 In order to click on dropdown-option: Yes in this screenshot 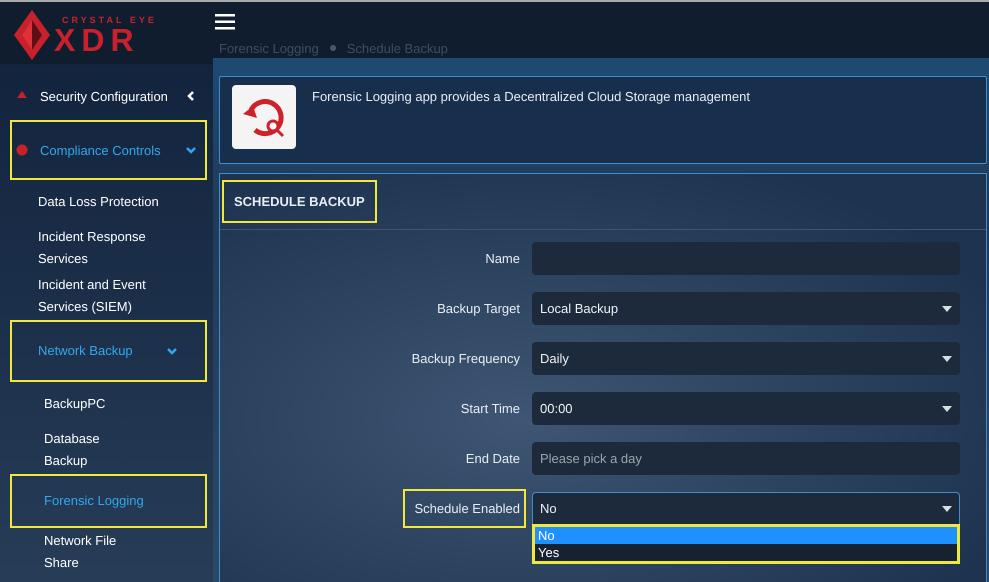, I will do `click(746, 552)`.